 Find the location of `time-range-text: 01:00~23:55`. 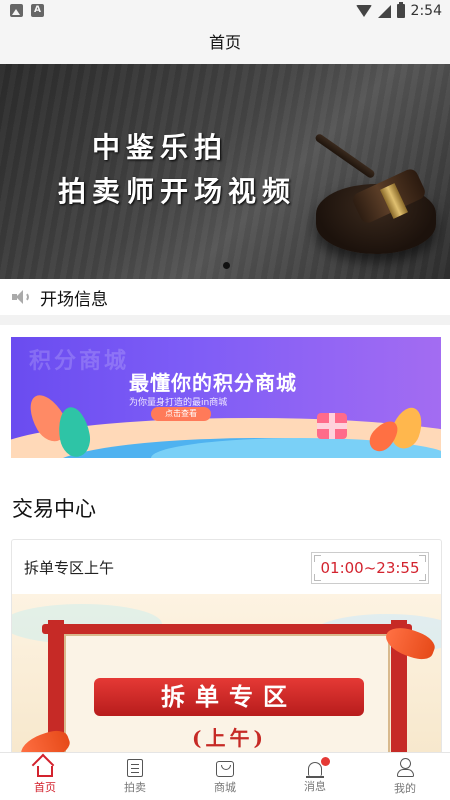

time-range-text: 01:00~23:55 is located at coordinates (370, 568).